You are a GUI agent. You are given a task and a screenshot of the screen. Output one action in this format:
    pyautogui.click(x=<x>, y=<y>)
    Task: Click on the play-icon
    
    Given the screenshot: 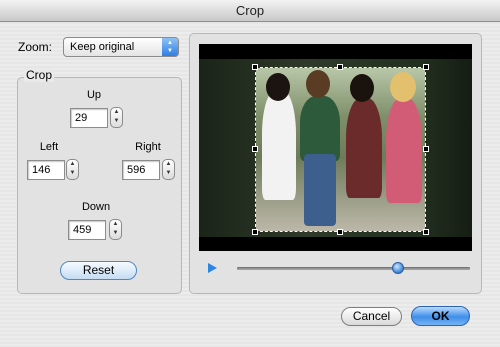 What is the action you would take?
    pyautogui.click(x=212, y=268)
    